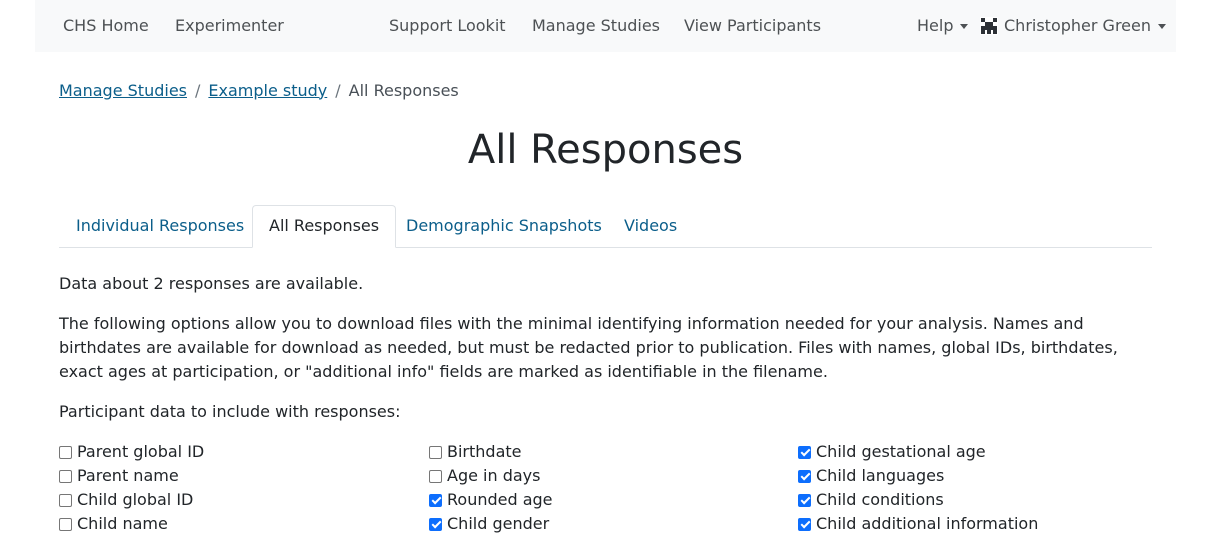  What do you see at coordinates (128, 475) in the screenshot?
I see `option-label: Parent name` at bounding box center [128, 475].